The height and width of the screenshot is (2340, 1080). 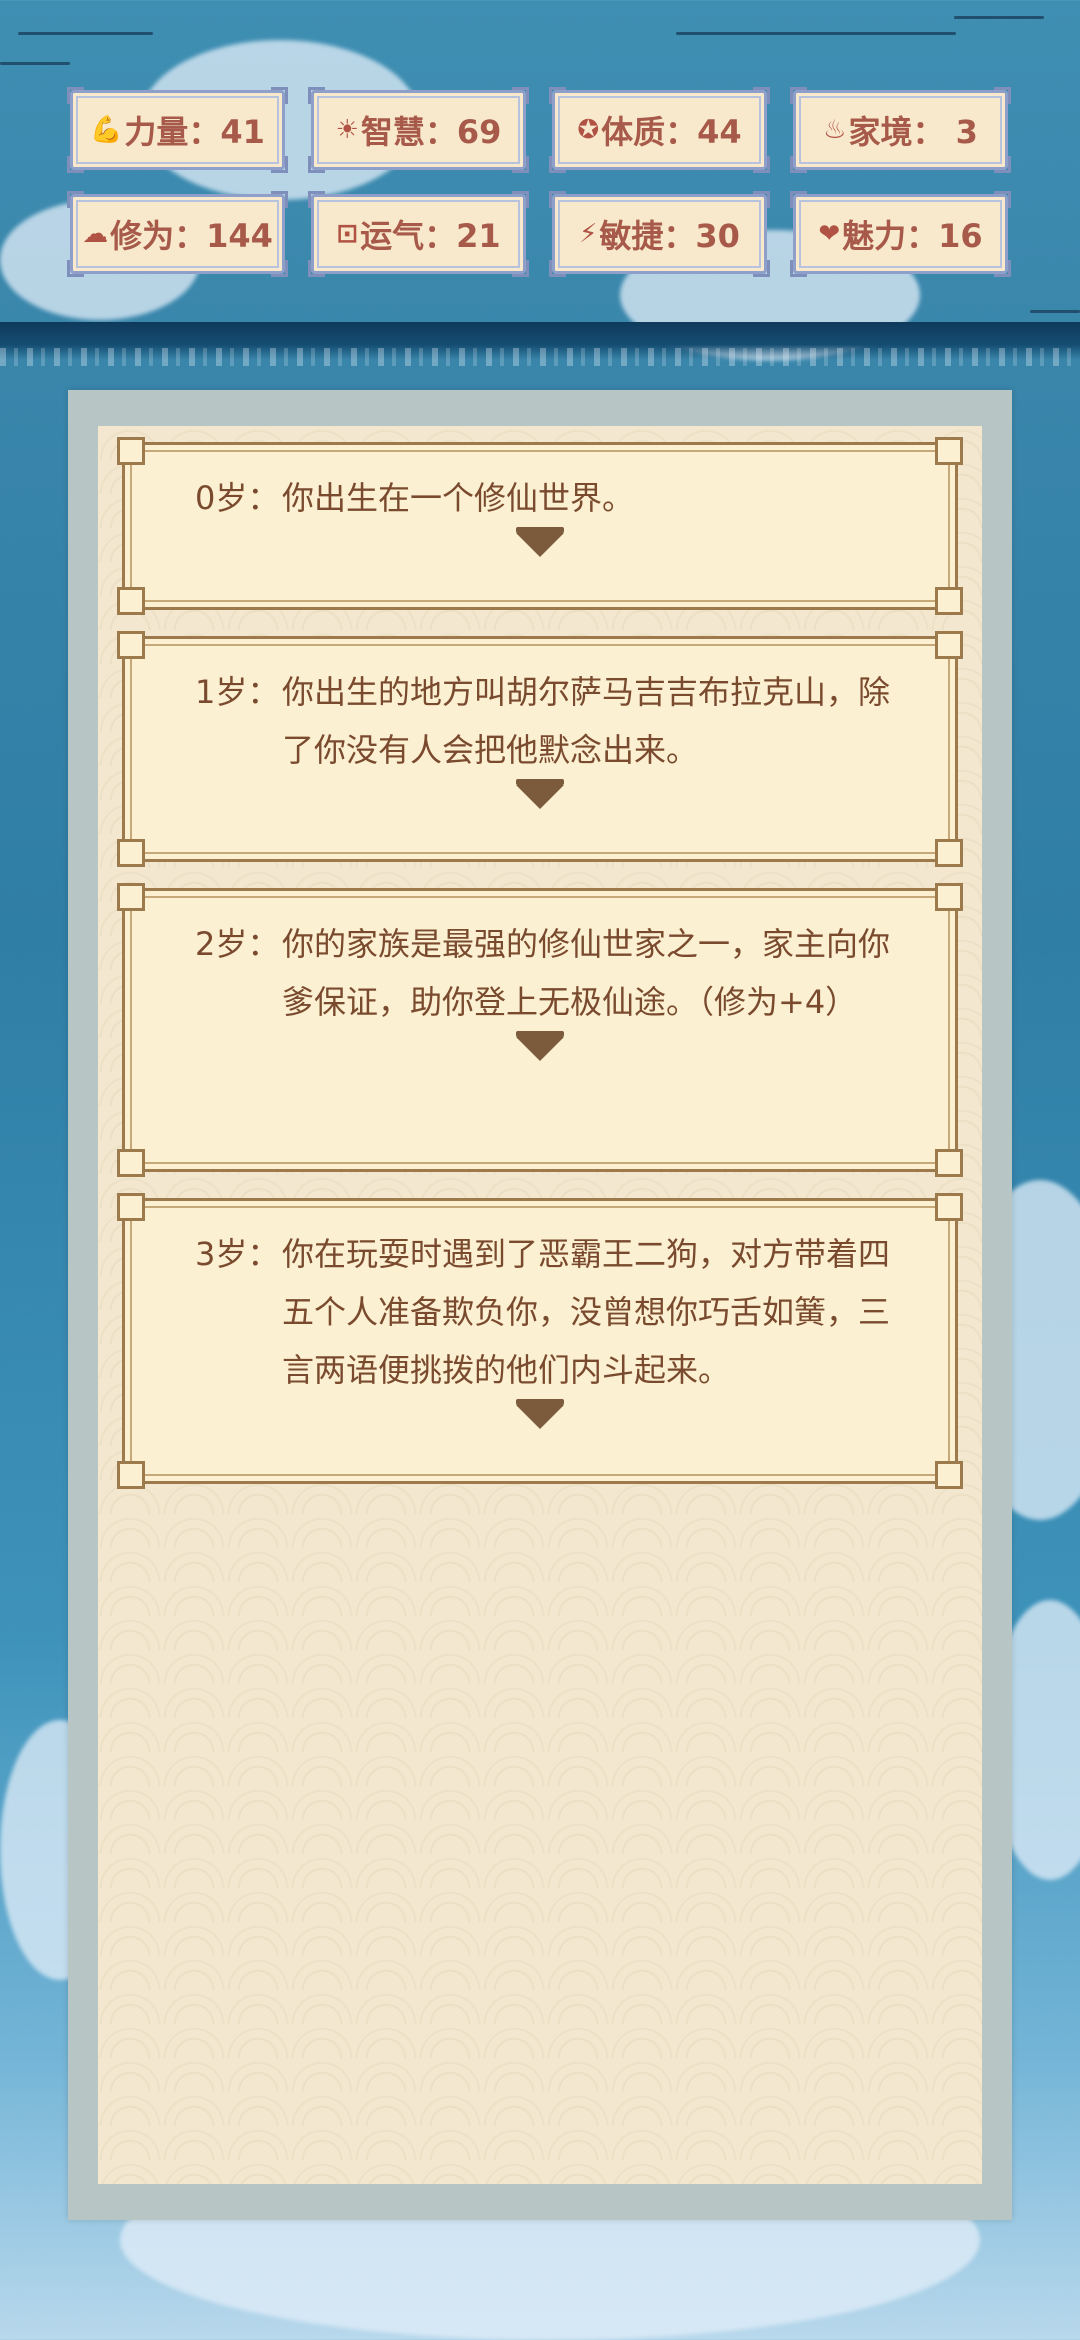 I want to click on stat-label: 修为：144, so click(x=191, y=236).